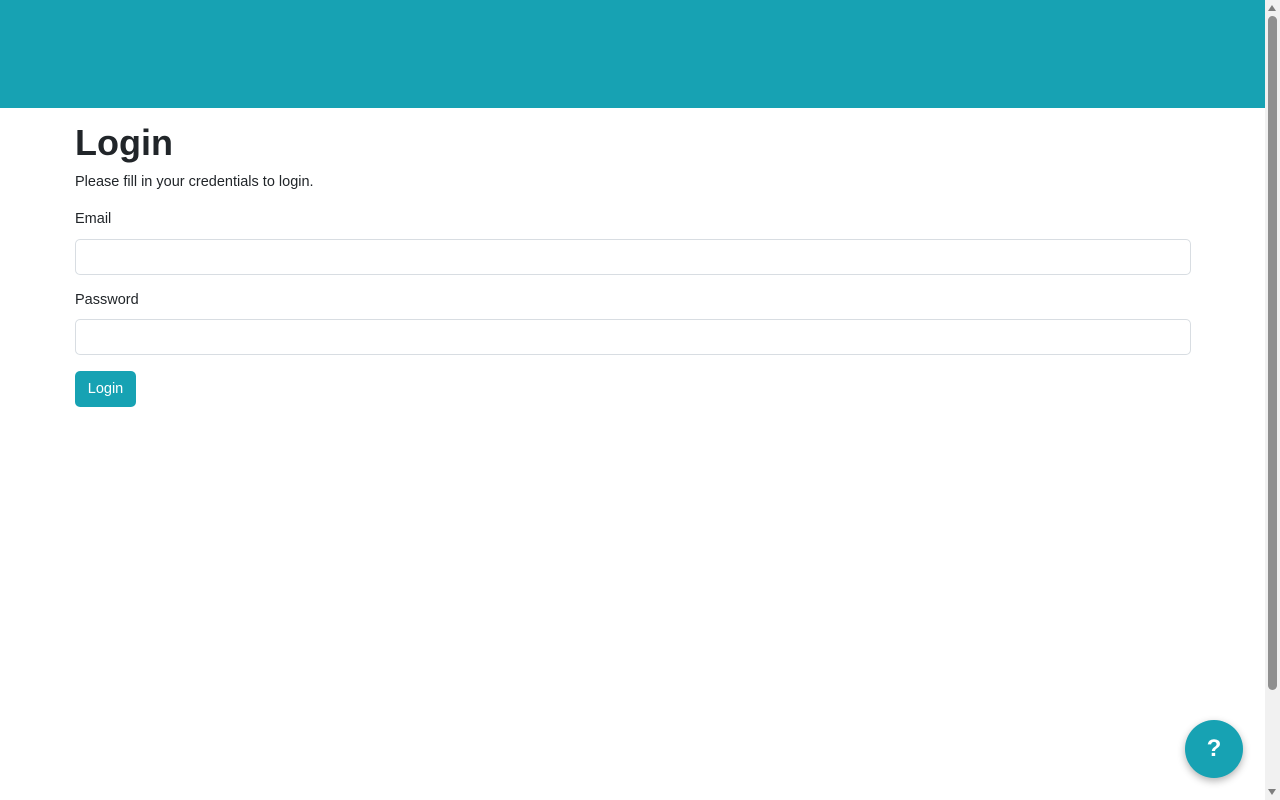  I want to click on password-group: Password, so click(633, 323).